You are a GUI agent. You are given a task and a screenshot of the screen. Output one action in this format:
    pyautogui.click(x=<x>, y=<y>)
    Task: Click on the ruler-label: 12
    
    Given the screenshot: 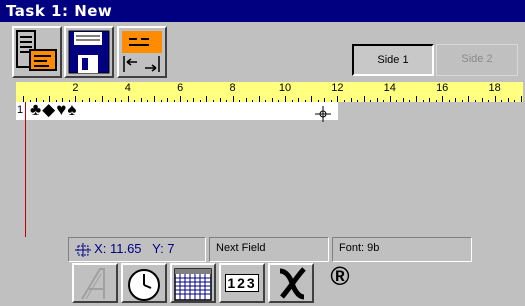 What is the action you would take?
    pyautogui.click(x=337, y=88)
    